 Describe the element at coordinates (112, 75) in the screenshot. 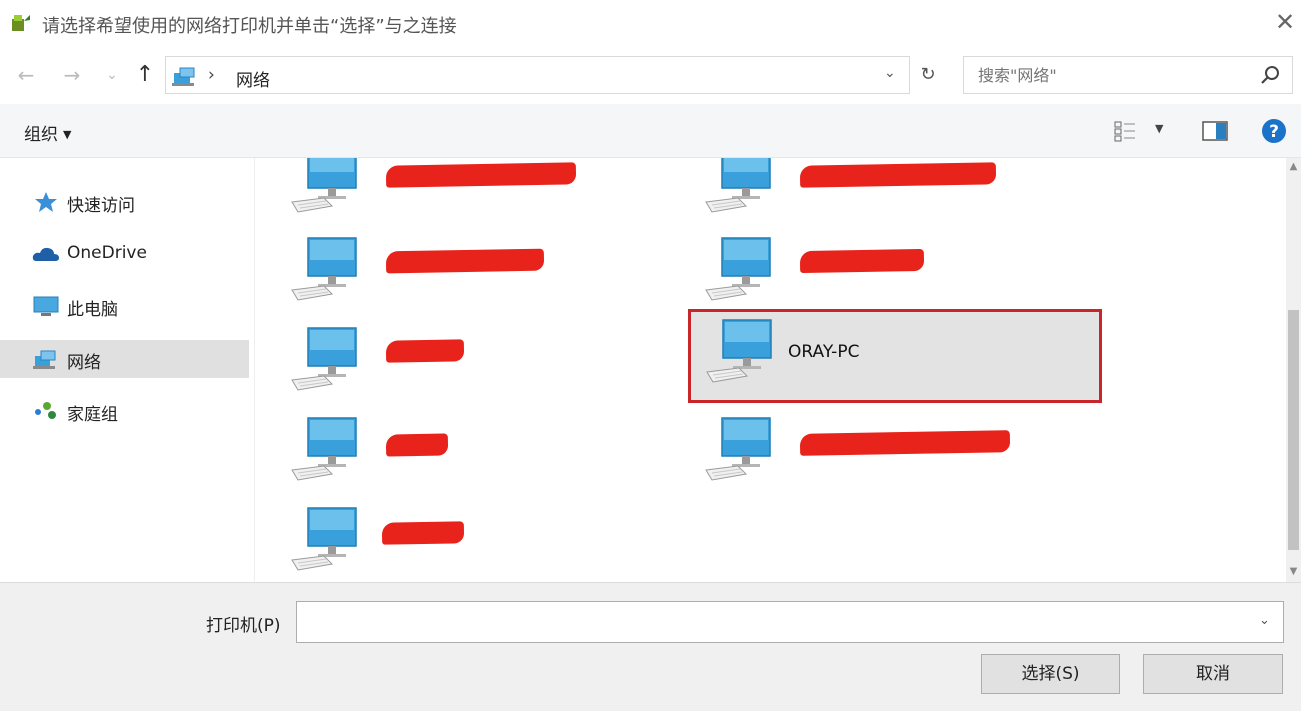

I see `recent-locations-button: ⌄` at that location.